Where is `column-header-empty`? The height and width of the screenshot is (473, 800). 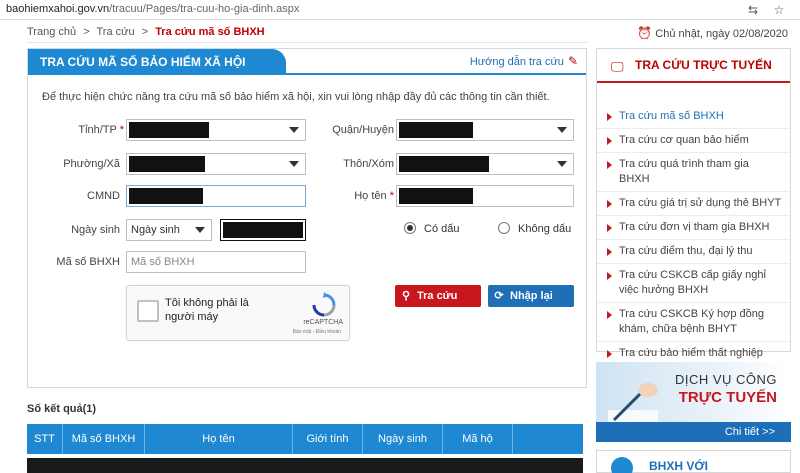
column-header-empty is located at coordinates (548, 439).